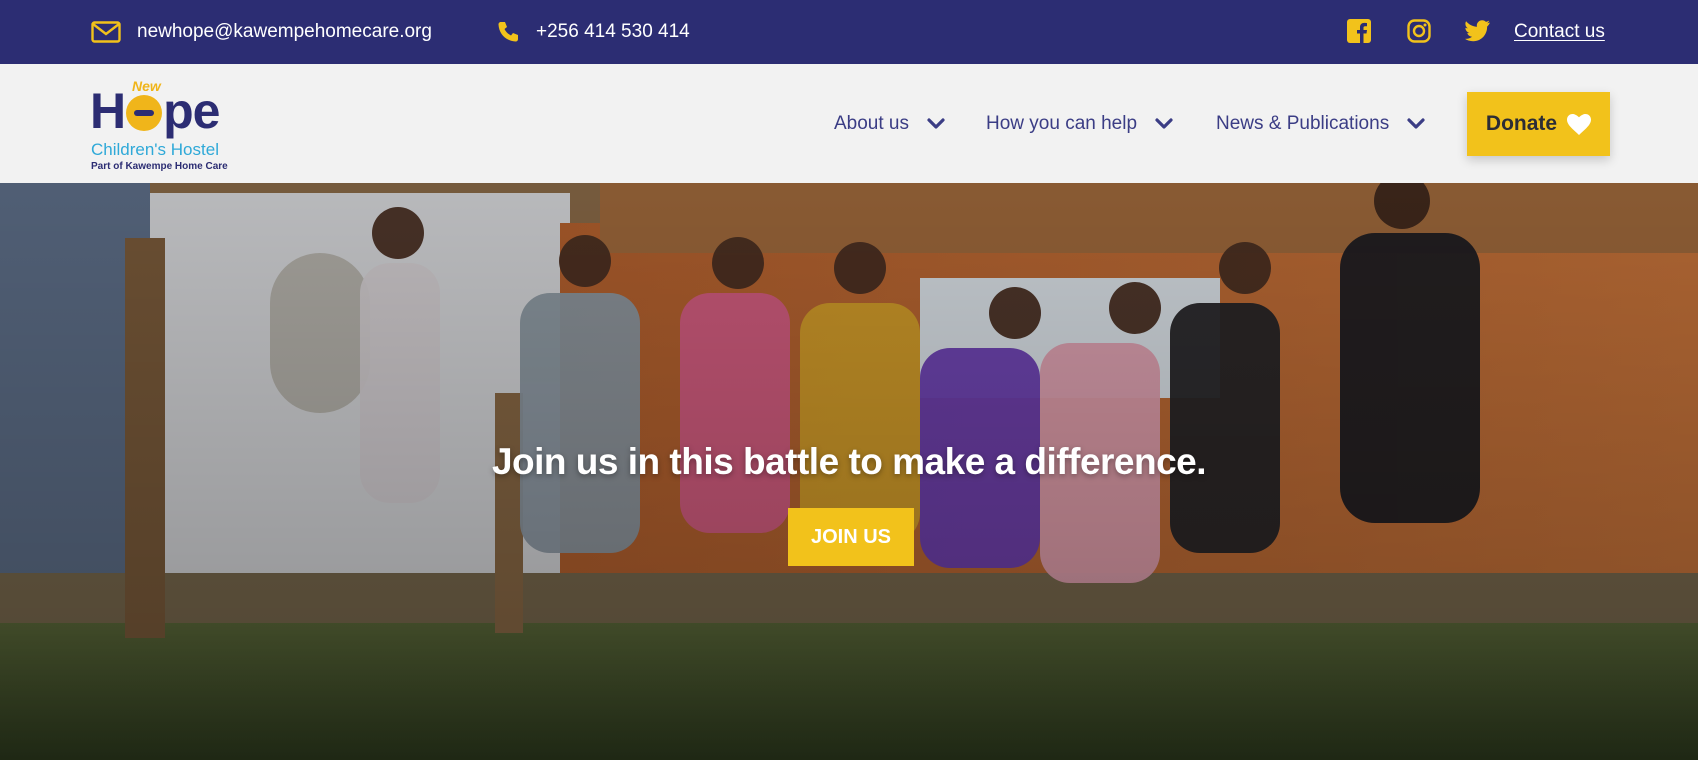 The width and height of the screenshot is (1698, 760). I want to click on heart-icon, so click(1579, 124).